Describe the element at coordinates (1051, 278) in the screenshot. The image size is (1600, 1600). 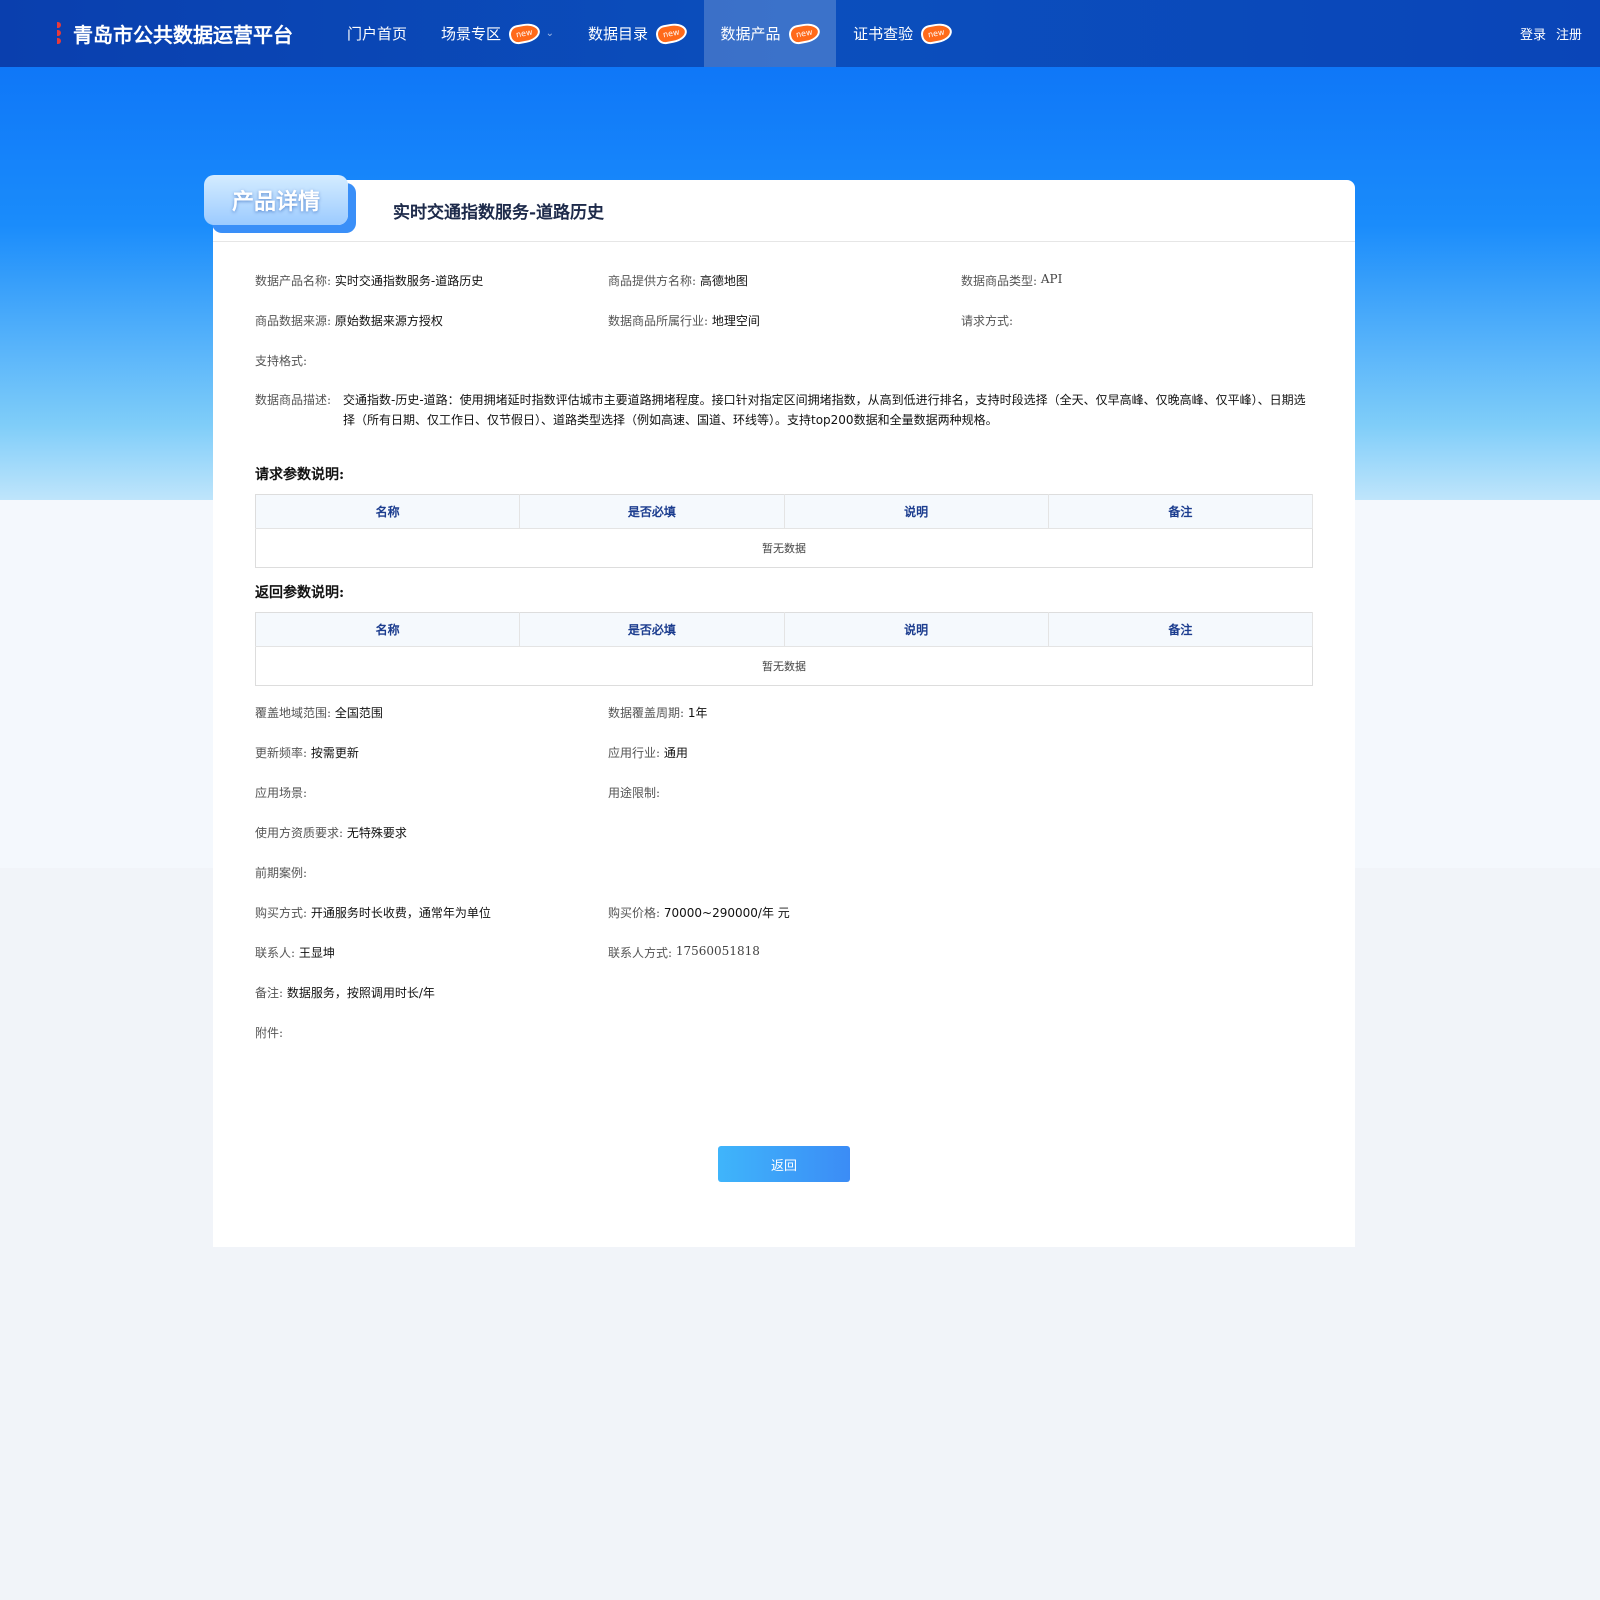
I see `value: API` at that location.